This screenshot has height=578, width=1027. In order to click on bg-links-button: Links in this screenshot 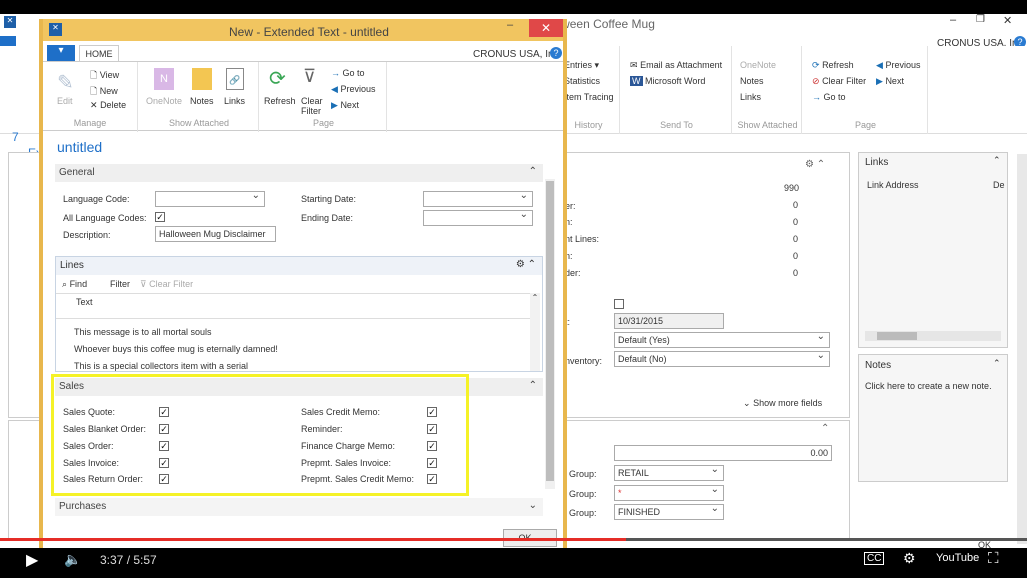, I will do `click(750, 97)`.